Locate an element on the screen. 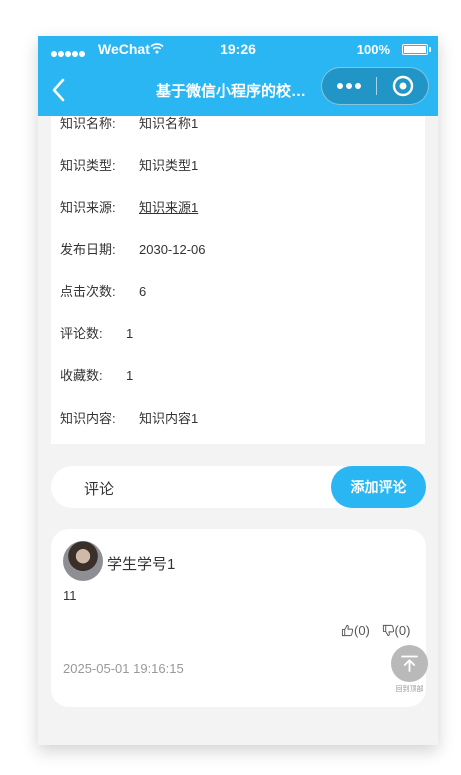 The width and height of the screenshot is (461, 775). field-label: 评论数: is located at coordinates (81, 333).